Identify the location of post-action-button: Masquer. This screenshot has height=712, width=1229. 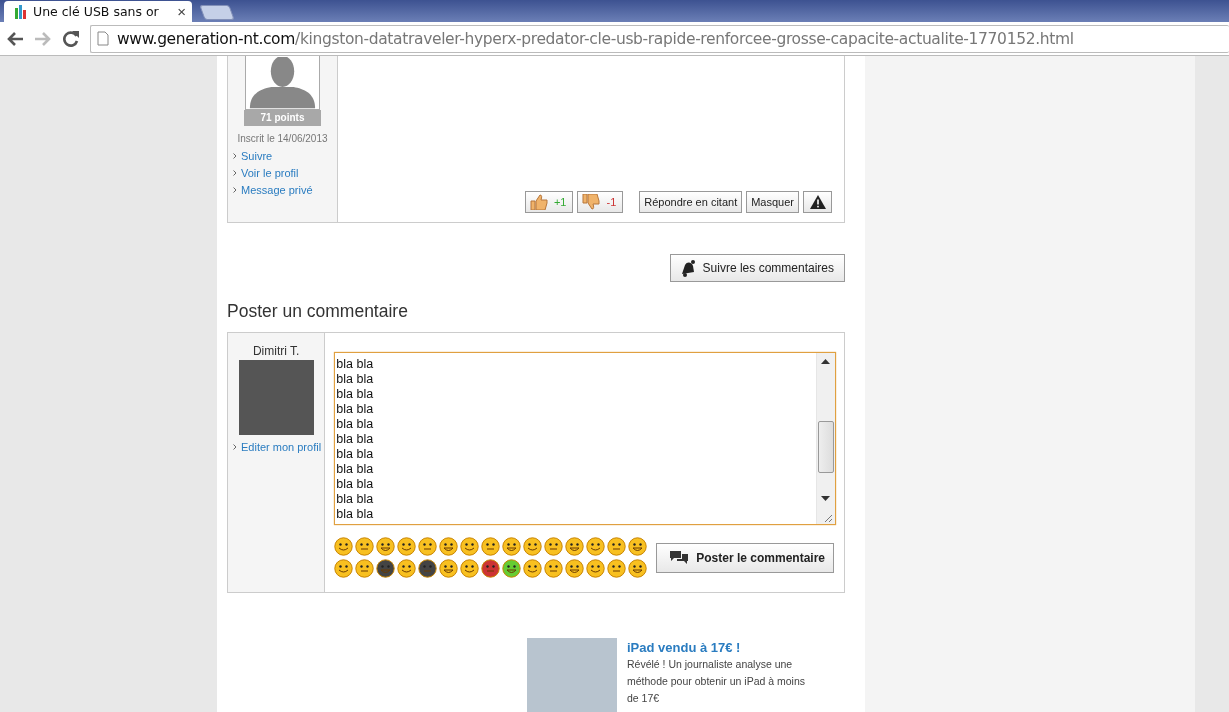
(772, 202).